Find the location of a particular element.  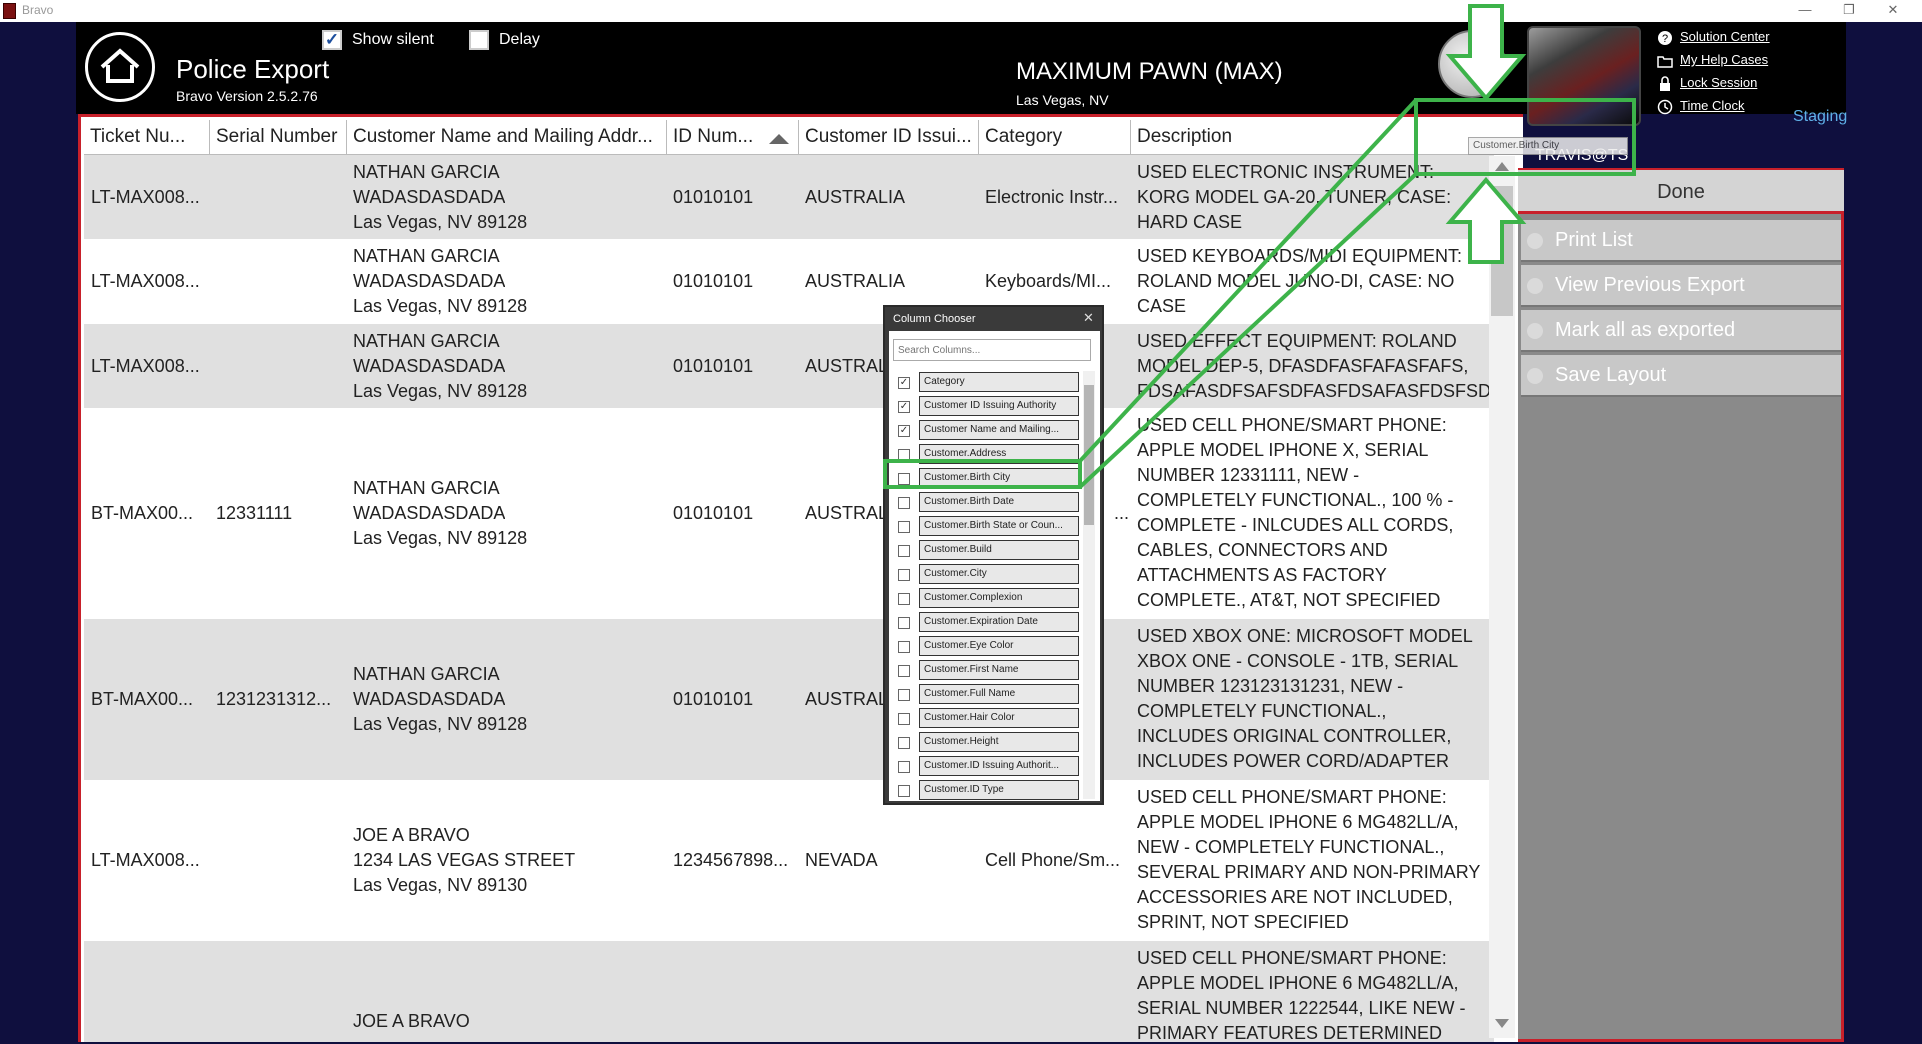

annotation-line-top is located at coordinates (1248, 280).